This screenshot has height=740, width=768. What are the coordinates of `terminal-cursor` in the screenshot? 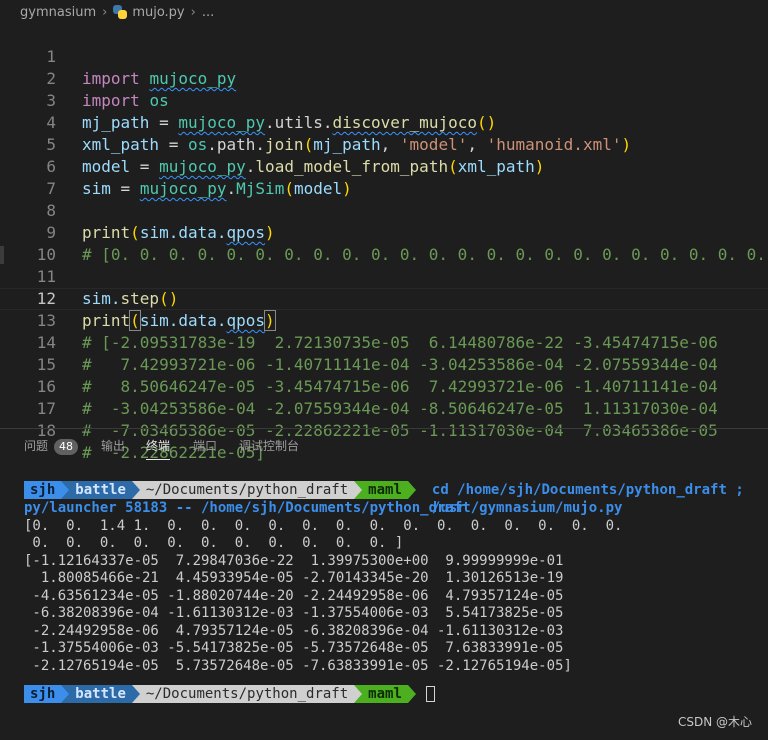 It's located at (430, 694).